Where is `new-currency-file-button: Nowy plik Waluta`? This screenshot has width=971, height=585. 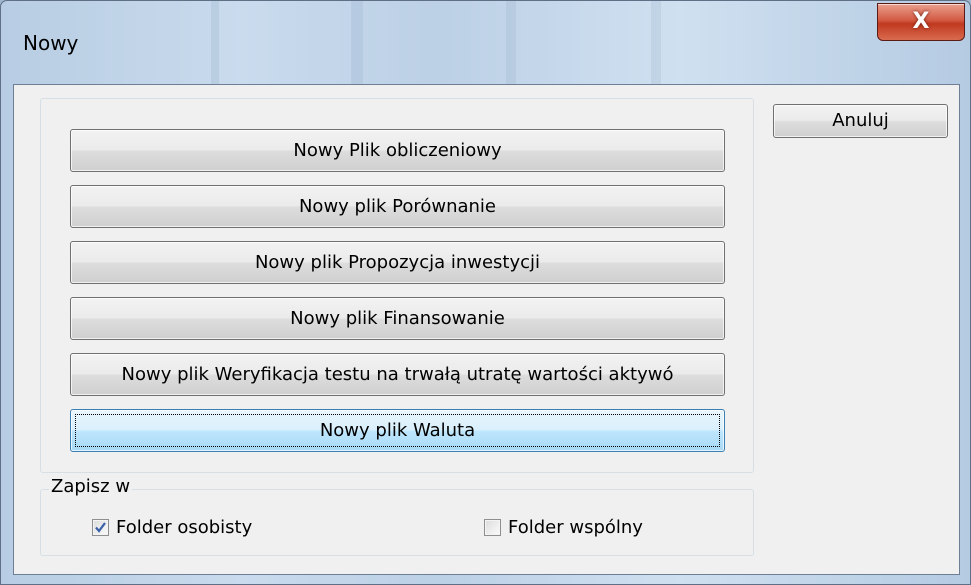 new-currency-file-button: Nowy plik Waluta is located at coordinates (397, 430).